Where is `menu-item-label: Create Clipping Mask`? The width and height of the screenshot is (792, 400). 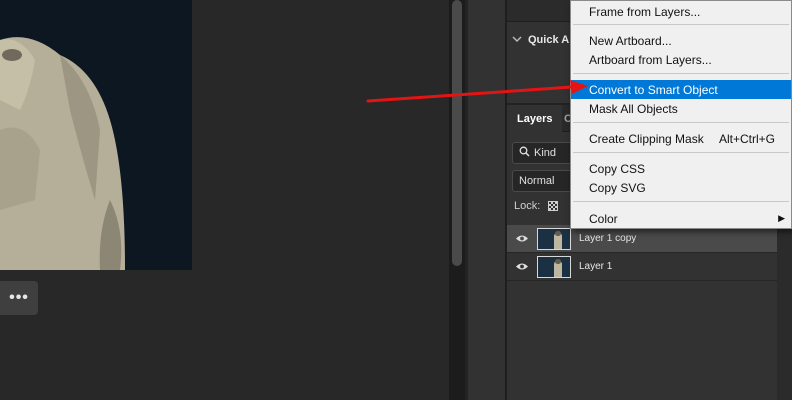 menu-item-label: Create Clipping Mask is located at coordinates (646, 138).